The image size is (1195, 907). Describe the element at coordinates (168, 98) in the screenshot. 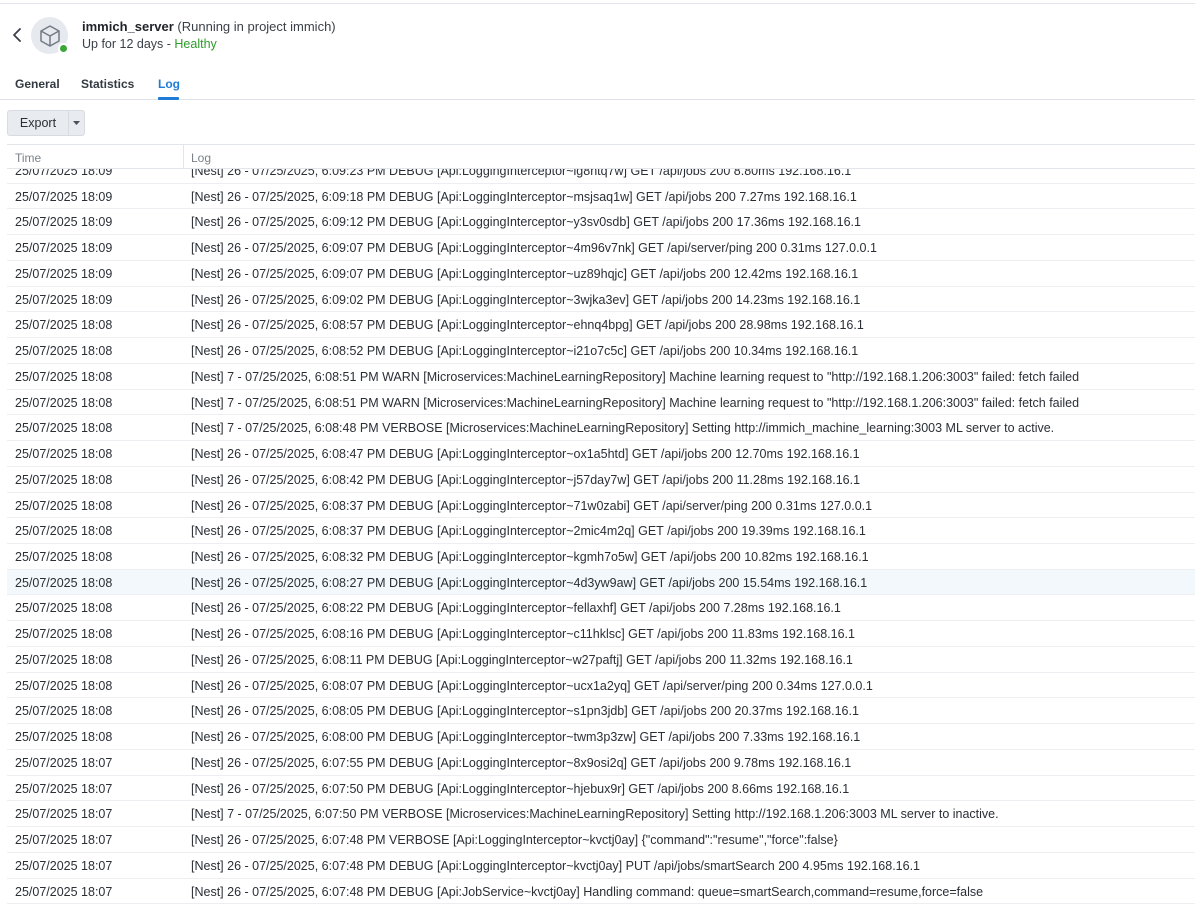

I see `active-tab-indicator` at that location.